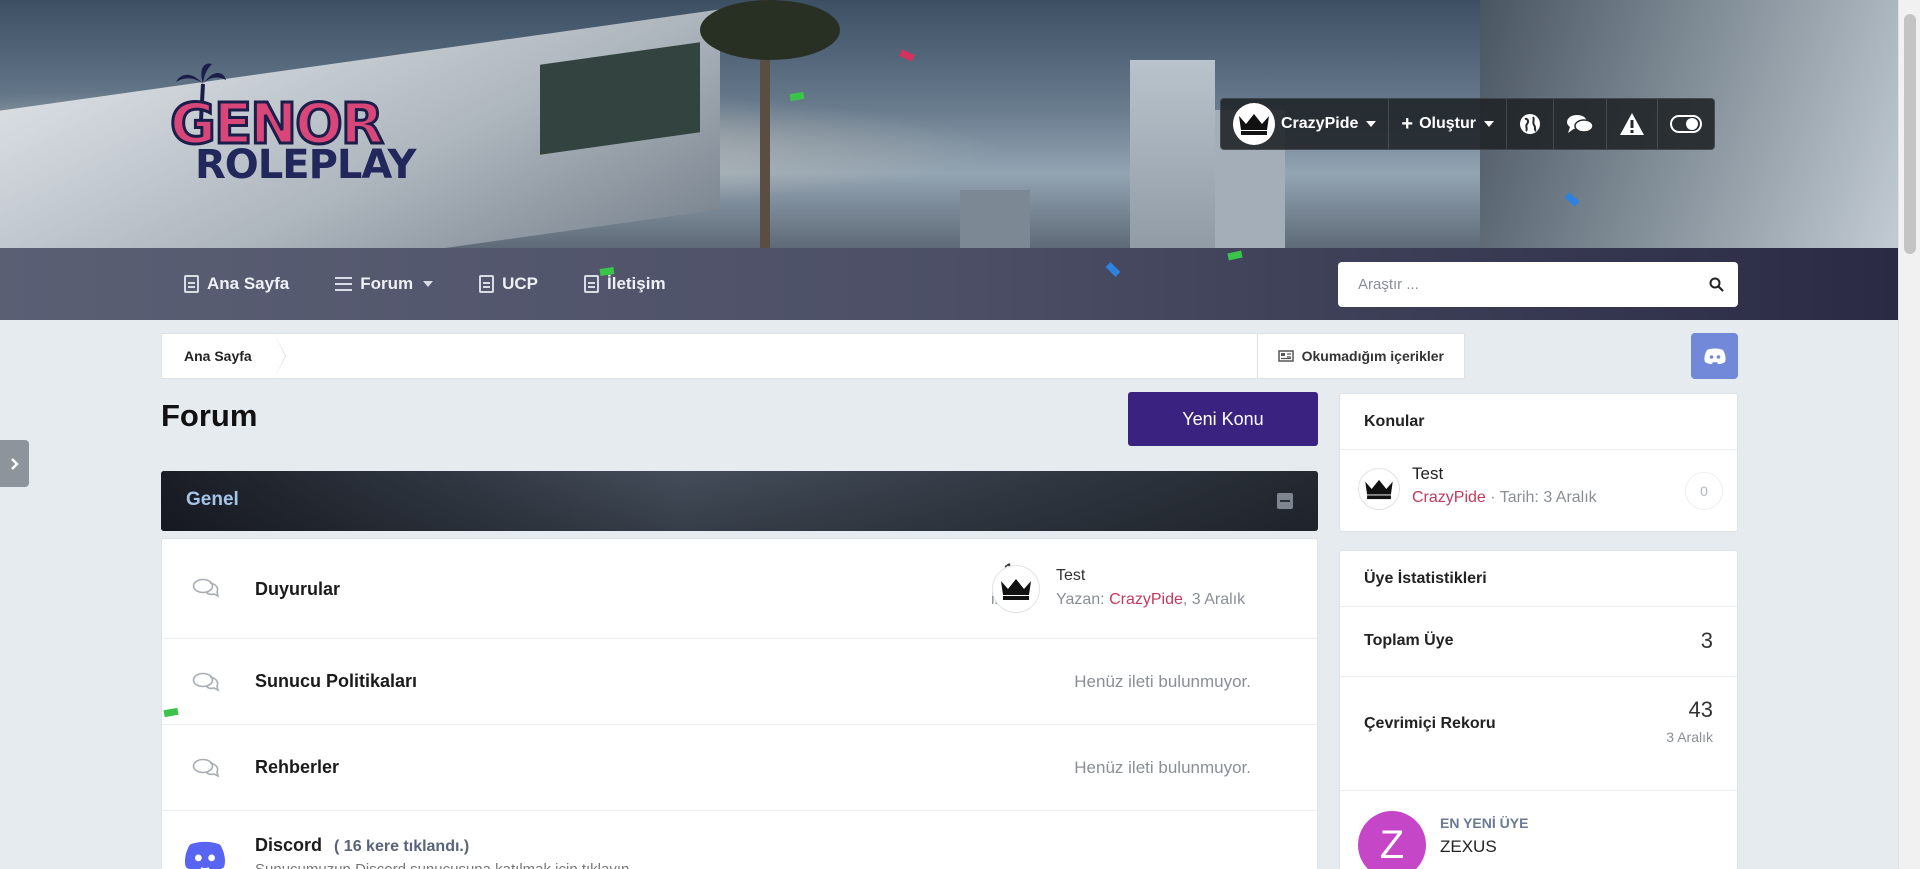 The height and width of the screenshot is (869, 1920). What do you see at coordinates (1372, 356) in the screenshot?
I see `unread-label: Okumadığım içerikler` at bounding box center [1372, 356].